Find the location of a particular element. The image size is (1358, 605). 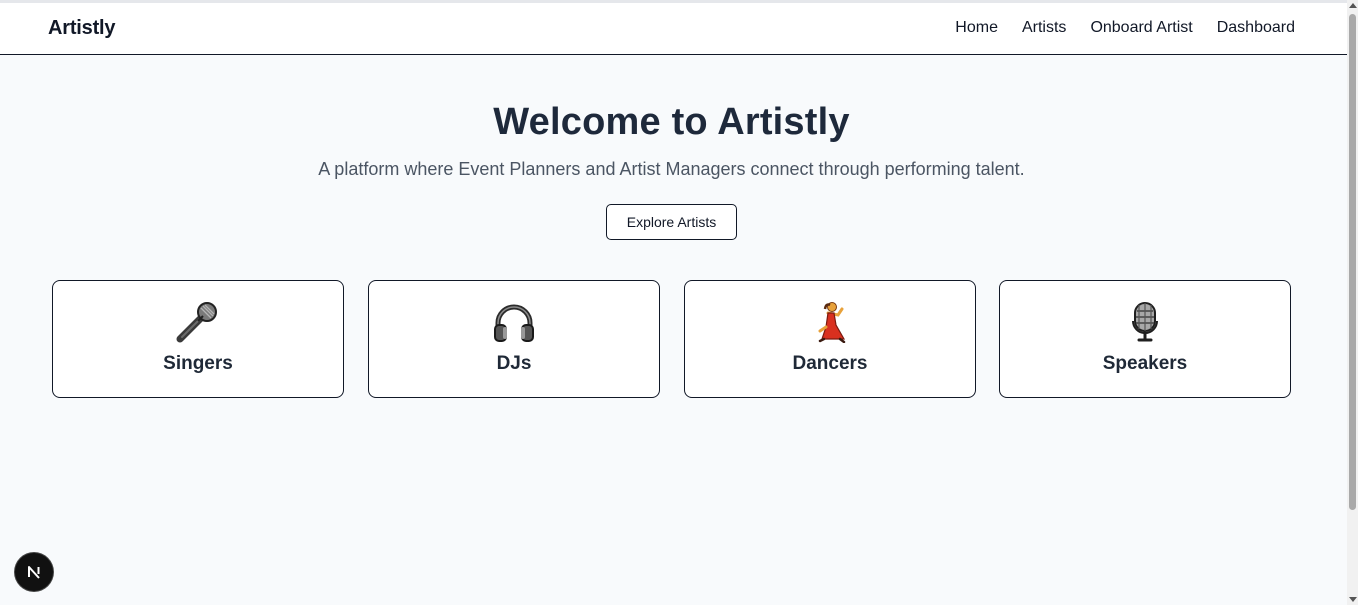

scroll-up-arrow-icon is located at coordinates (1353, 5).